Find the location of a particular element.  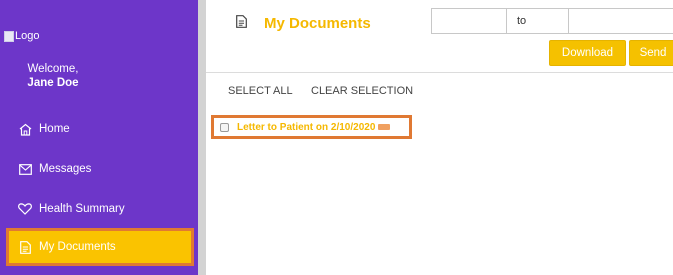

welcome-label: Welcome, is located at coordinates (53, 69).